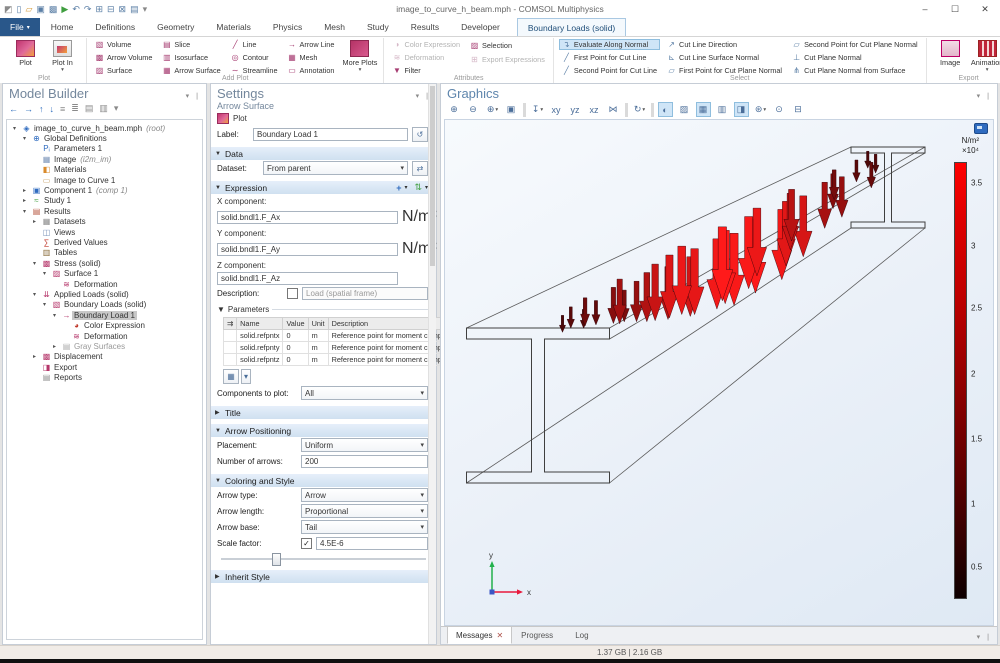 This screenshot has width=1000, height=663. What do you see at coordinates (323, 576) in the screenshot?
I see `section-inherit-style: ▶ Inherit Style` at bounding box center [323, 576].